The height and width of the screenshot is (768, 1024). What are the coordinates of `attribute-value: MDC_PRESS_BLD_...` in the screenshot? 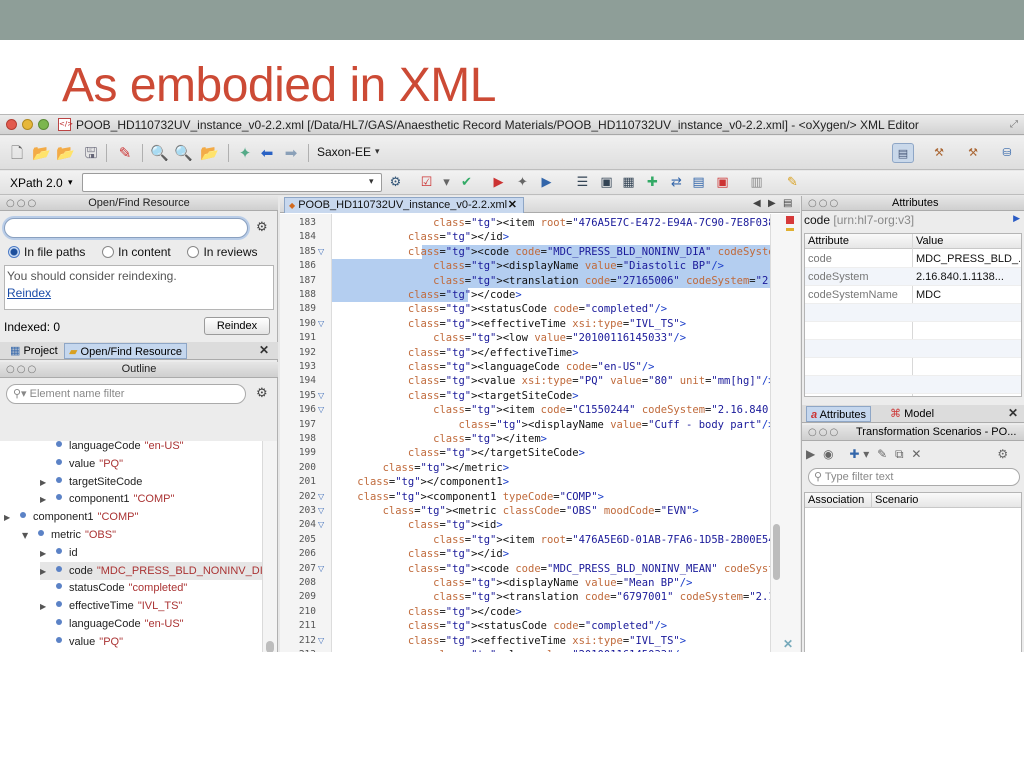 It's located at (968, 259).